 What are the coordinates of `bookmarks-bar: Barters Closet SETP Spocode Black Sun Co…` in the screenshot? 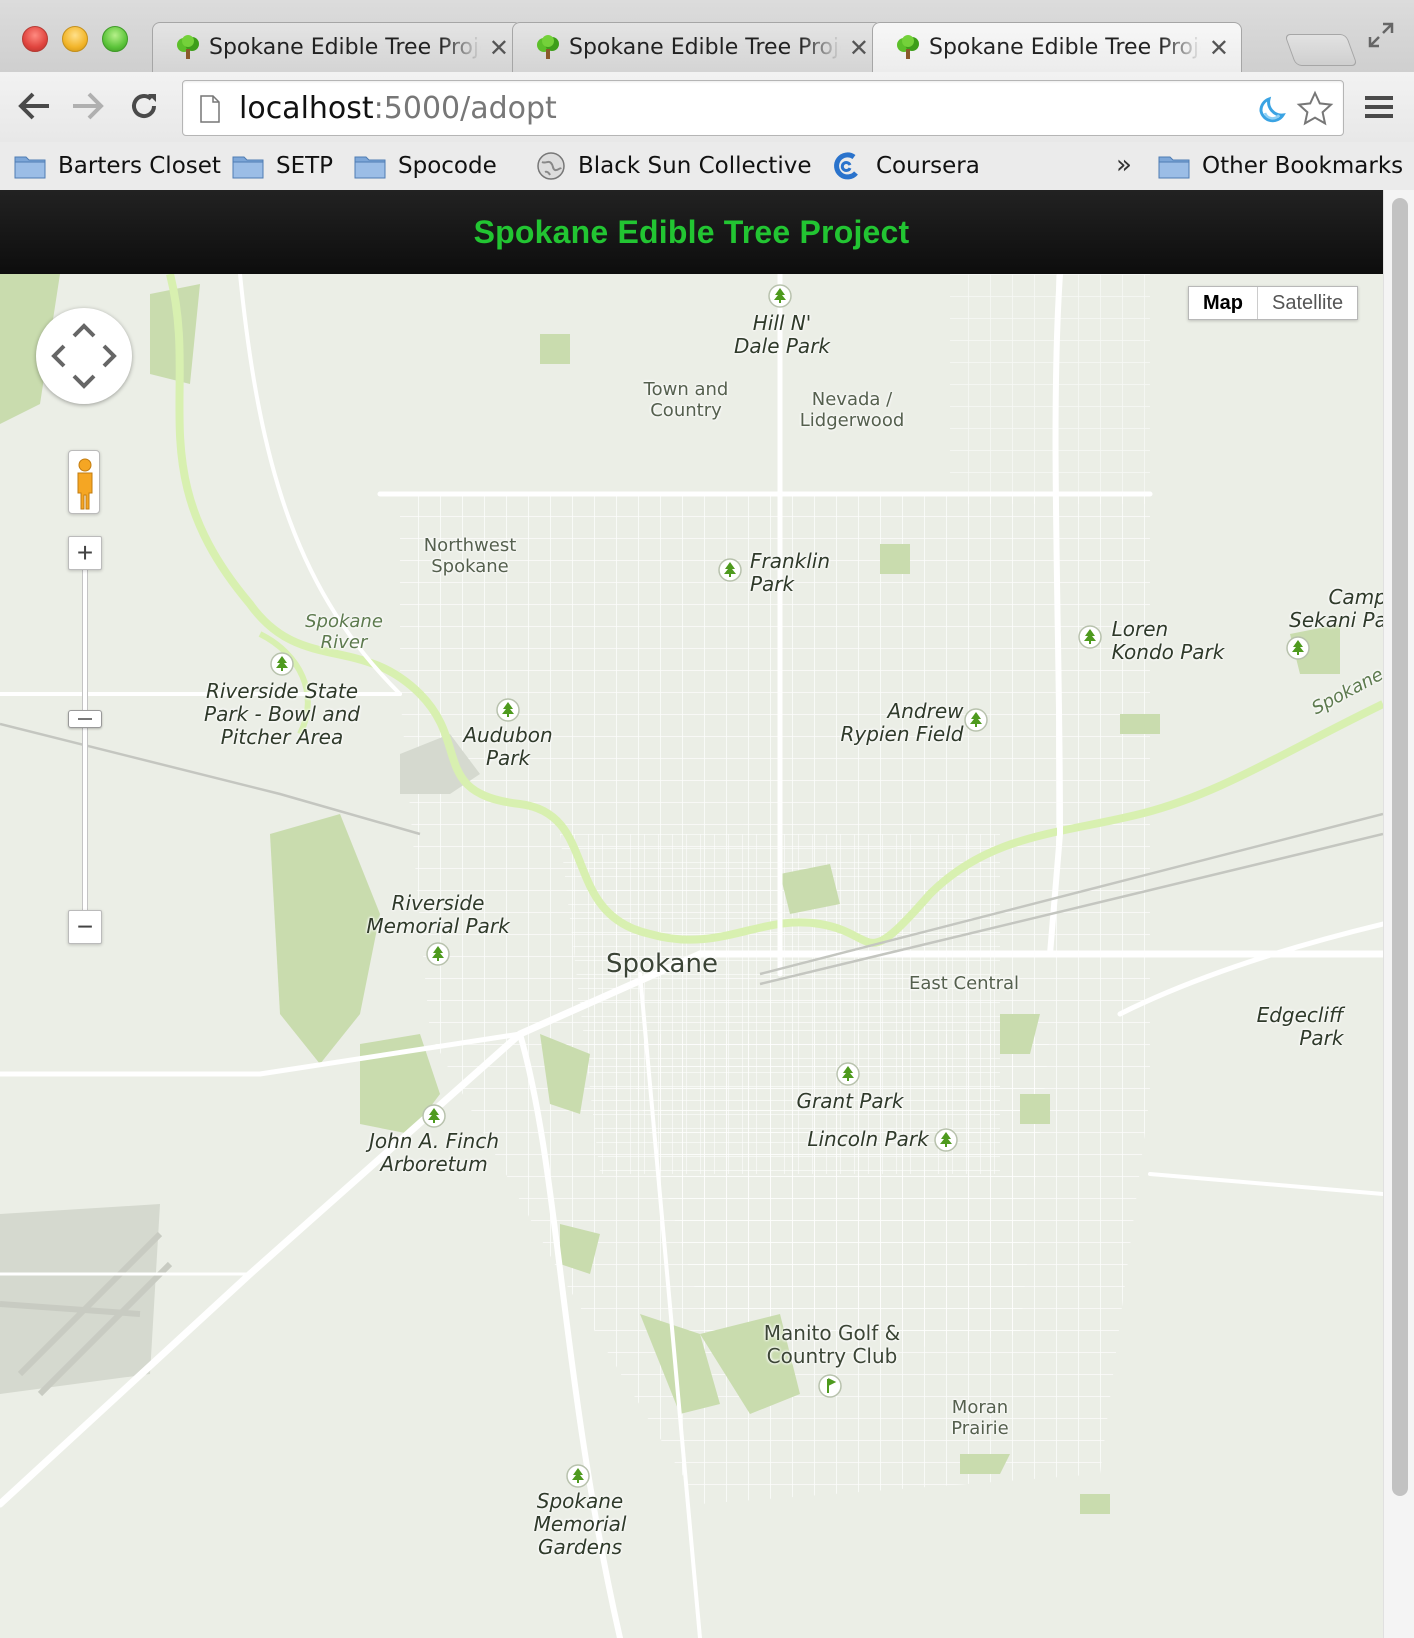 It's located at (707, 166).